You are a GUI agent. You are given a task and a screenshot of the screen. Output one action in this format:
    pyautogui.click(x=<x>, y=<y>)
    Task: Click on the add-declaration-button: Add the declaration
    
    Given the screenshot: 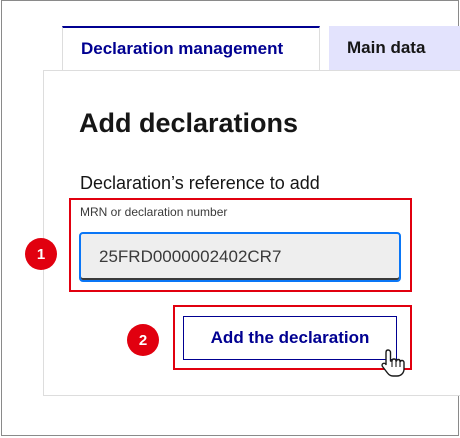 What is the action you would take?
    pyautogui.click(x=290, y=338)
    